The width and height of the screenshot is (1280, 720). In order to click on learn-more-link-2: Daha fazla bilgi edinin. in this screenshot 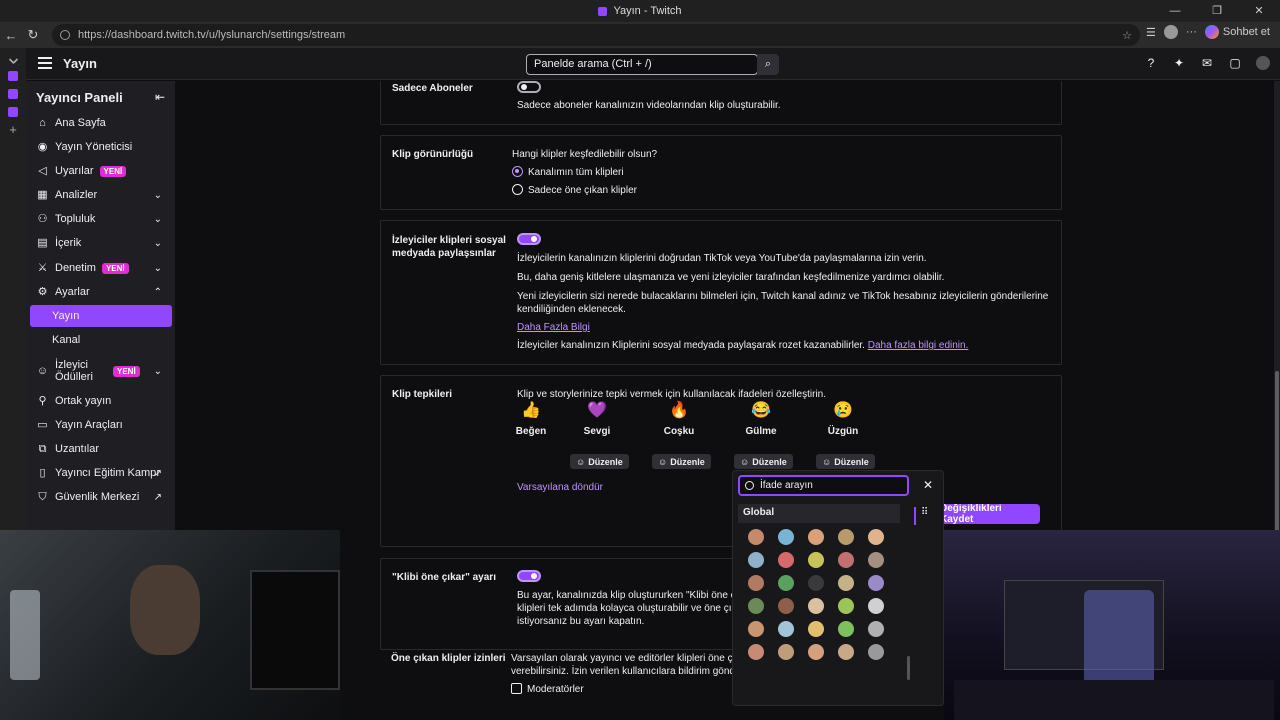, I will do `click(918, 345)`.